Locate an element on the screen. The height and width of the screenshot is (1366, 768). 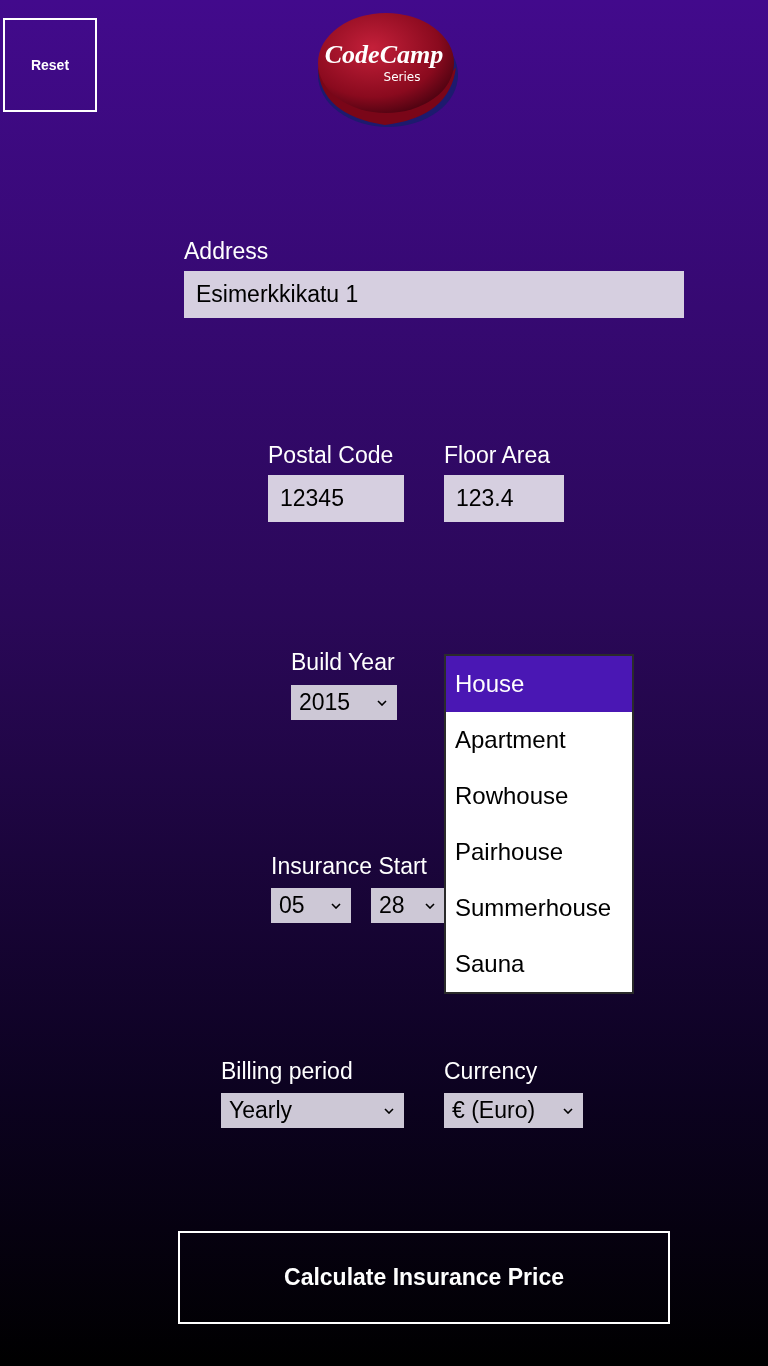
build-year-select: 2015 is located at coordinates (344, 702).